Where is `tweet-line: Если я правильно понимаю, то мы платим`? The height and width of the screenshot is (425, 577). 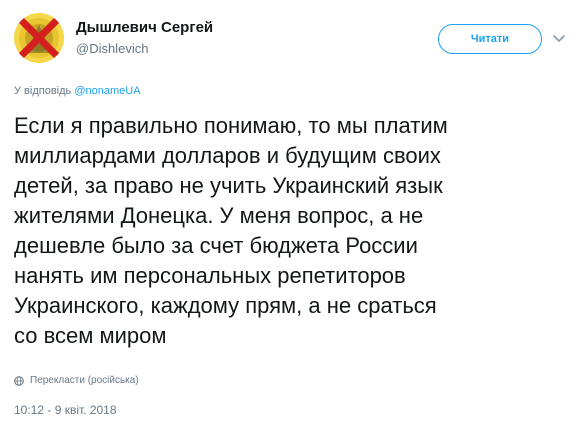
tweet-line: Если я правильно понимаю, то мы платим is located at coordinates (231, 125).